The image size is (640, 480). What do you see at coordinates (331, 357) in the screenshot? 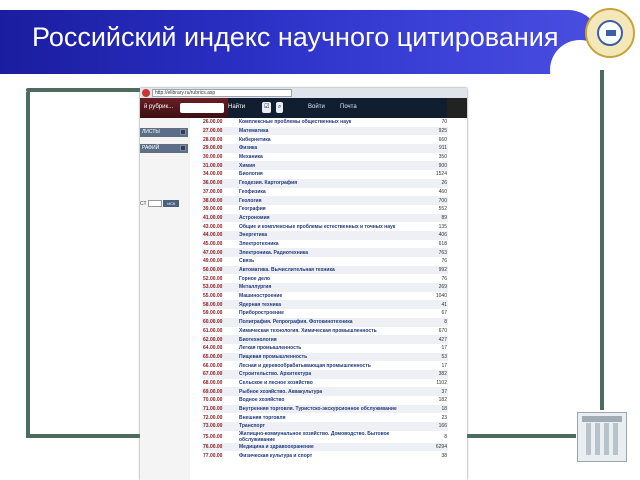
I see `rubric-name: Пищевая промышленность` at bounding box center [331, 357].